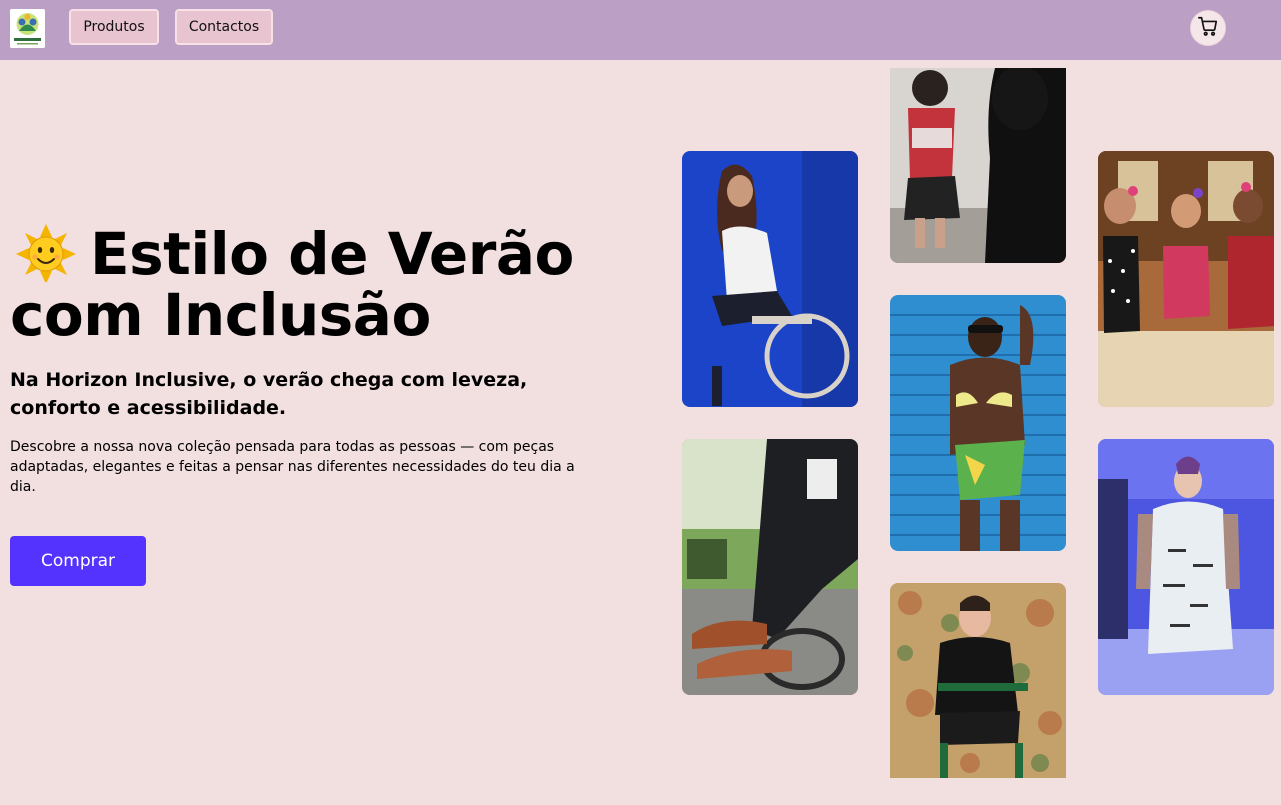  I want to click on photo-model-runway, so click(1186, 567).